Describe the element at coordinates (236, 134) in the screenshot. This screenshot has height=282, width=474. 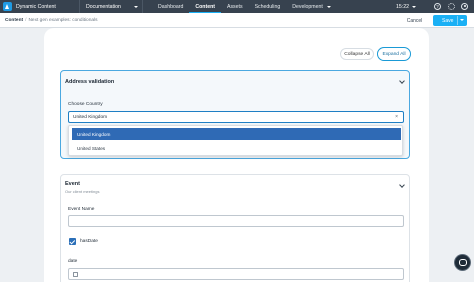
I see `country-option-united-kingdom: United Kingdom` at that location.